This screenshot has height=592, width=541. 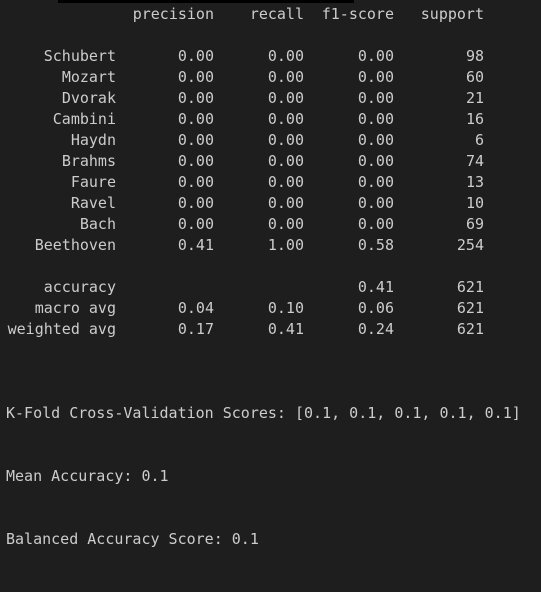 What do you see at coordinates (285, 245) in the screenshot?
I see `recall-value: 1.00` at bounding box center [285, 245].